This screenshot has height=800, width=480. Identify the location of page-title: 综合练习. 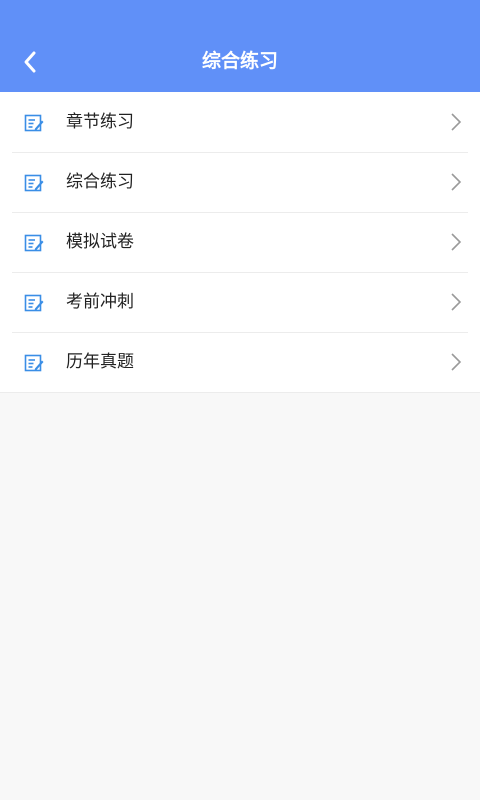
(239, 61).